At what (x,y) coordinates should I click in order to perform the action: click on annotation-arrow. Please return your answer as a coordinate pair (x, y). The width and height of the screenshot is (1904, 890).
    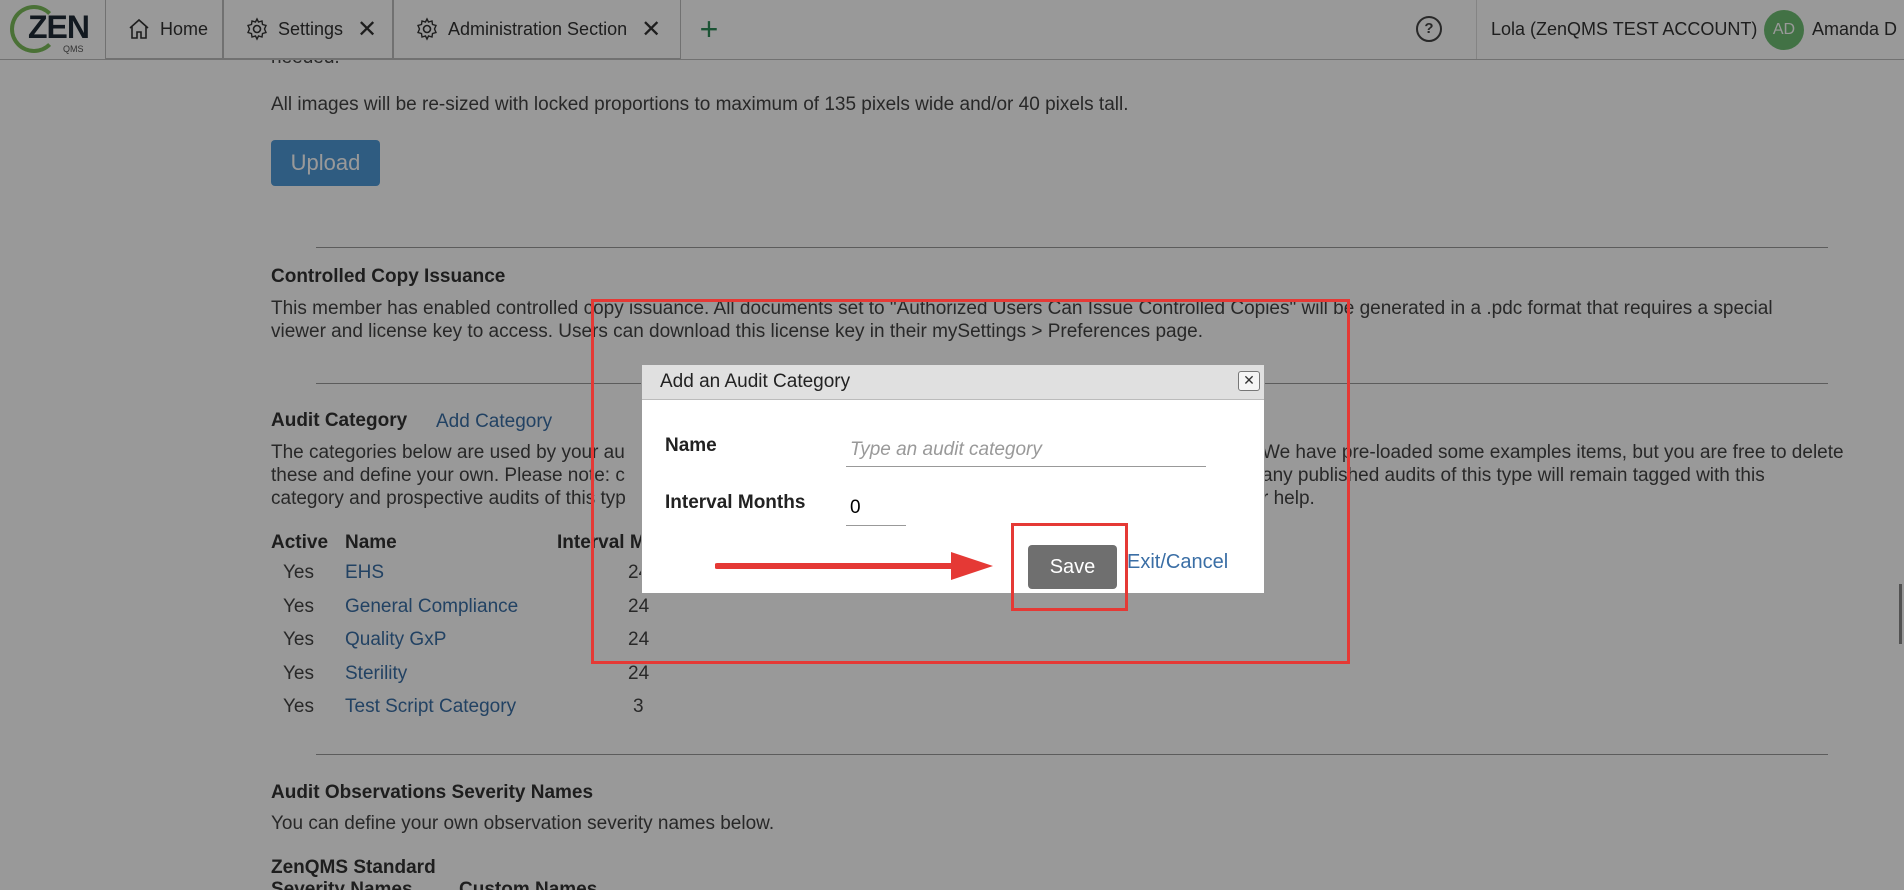
    Looking at the image, I should click on (854, 566).